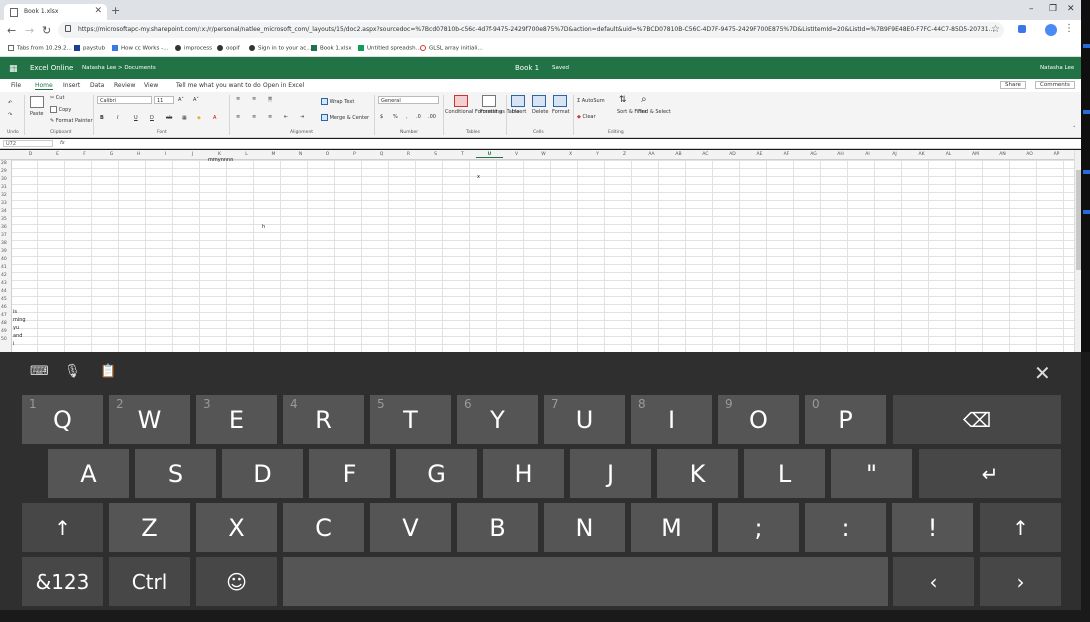 The image size is (1090, 622). What do you see at coordinates (4, 219) in the screenshot?
I see `row-header: 35` at bounding box center [4, 219].